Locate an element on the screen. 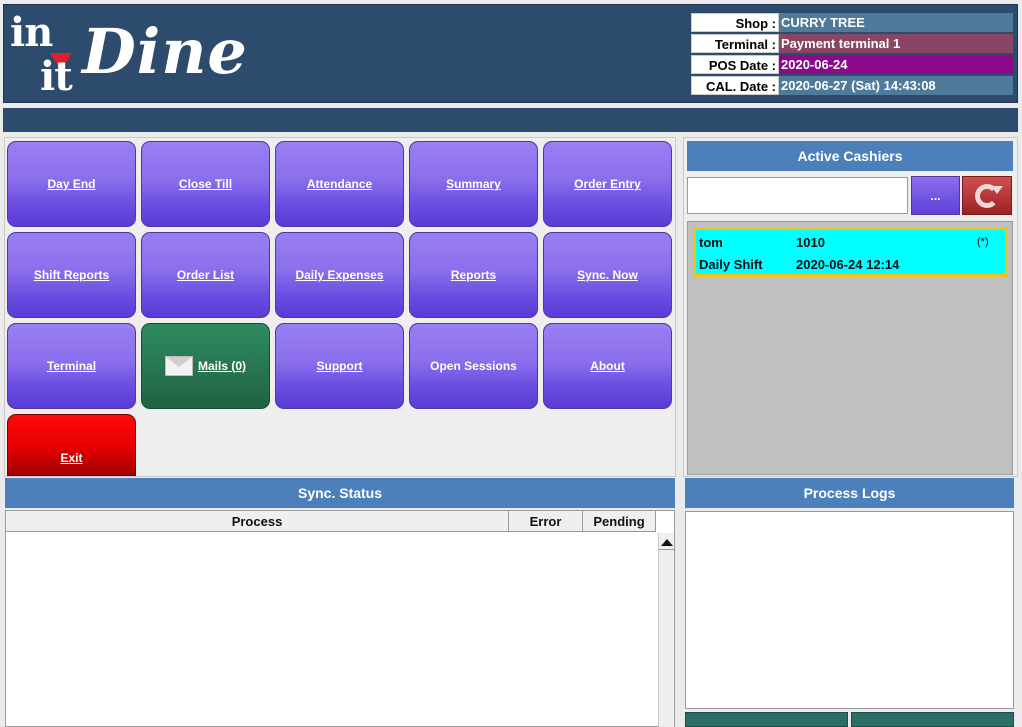 Image resolution: width=1022 pixels, height=727 pixels. support-label: Support is located at coordinates (339, 366).